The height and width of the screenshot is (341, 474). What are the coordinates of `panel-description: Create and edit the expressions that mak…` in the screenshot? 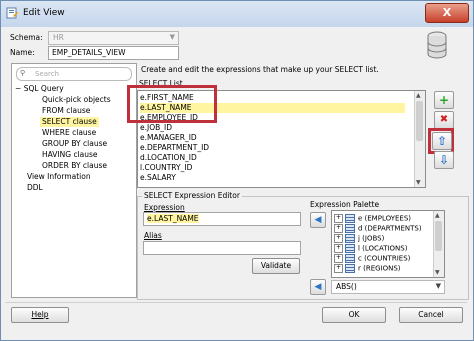 It's located at (260, 69).